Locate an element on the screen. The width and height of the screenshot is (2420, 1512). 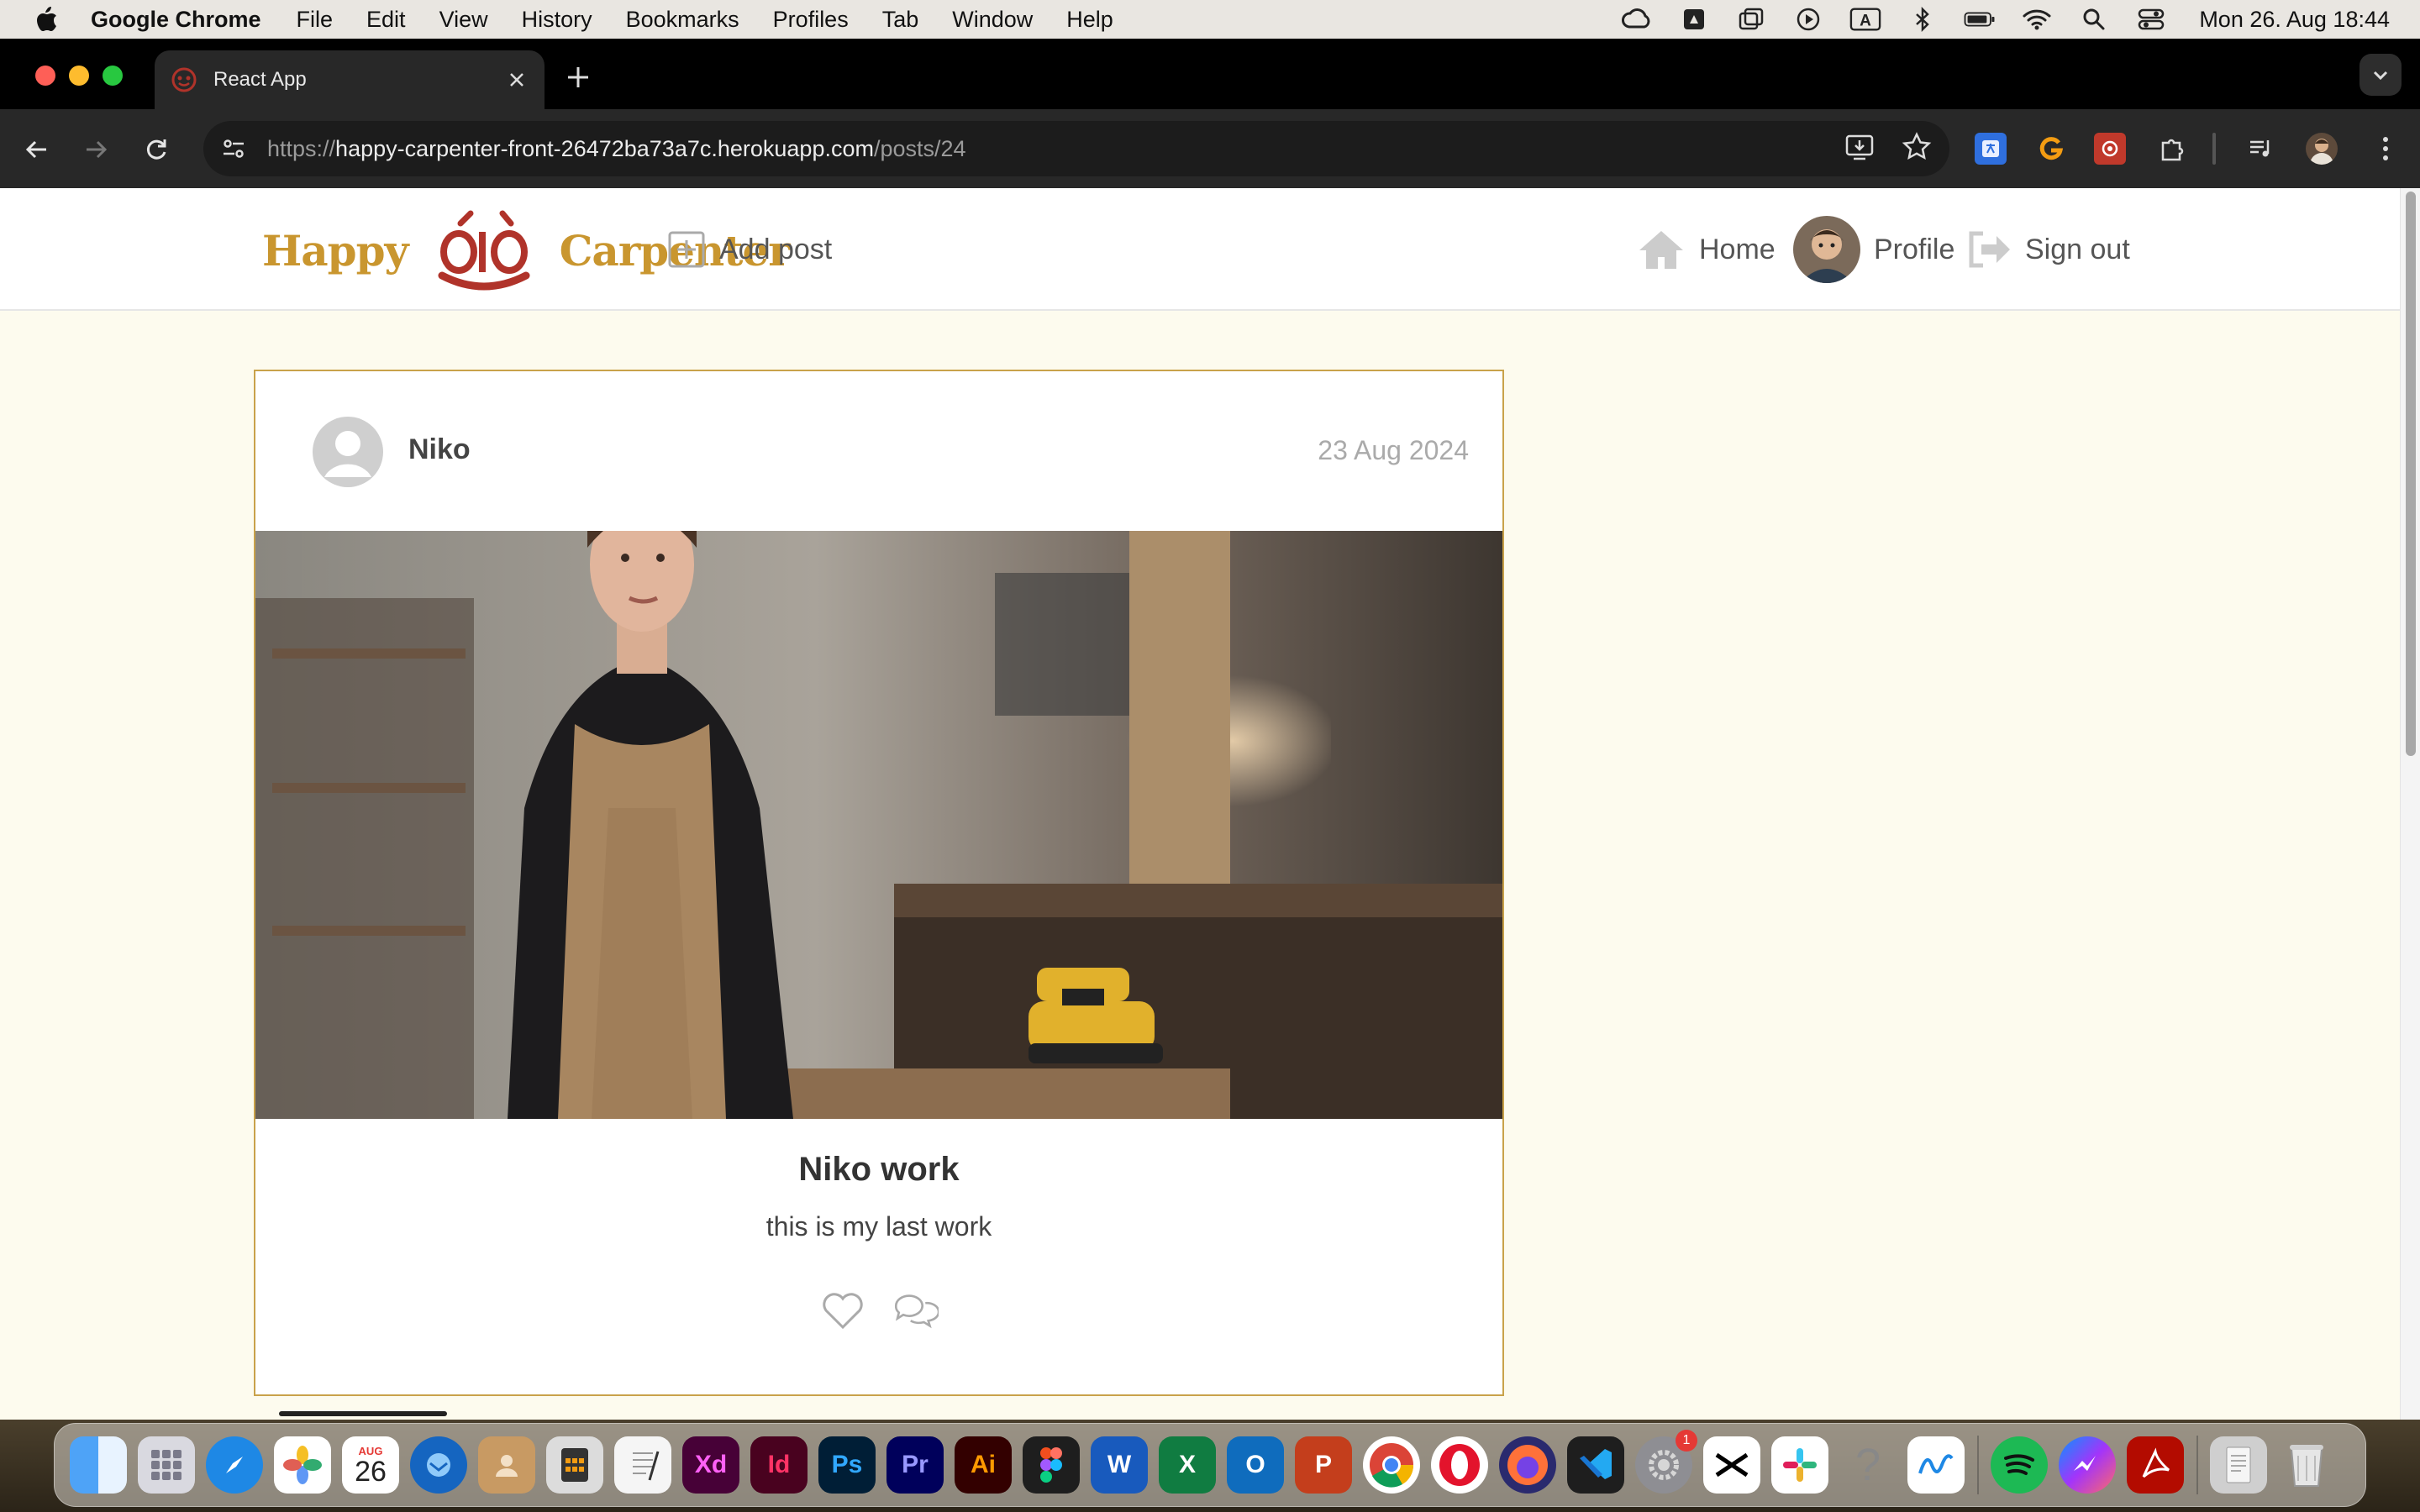
input-source-icon: A is located at coordinates (1865, 19).